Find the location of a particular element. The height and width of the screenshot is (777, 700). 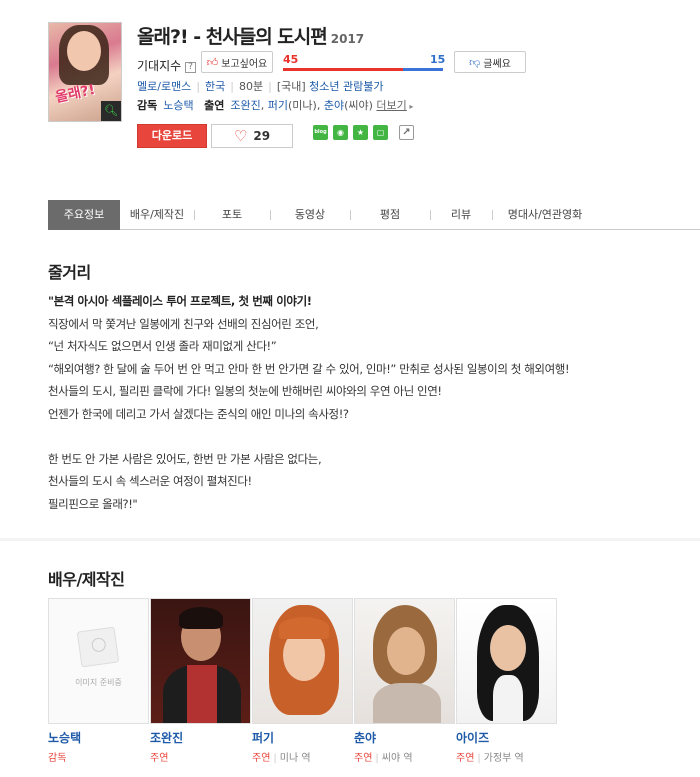

cast-card: 이미지 준비중 노승택 감독 is located at coordinates (98, 681).